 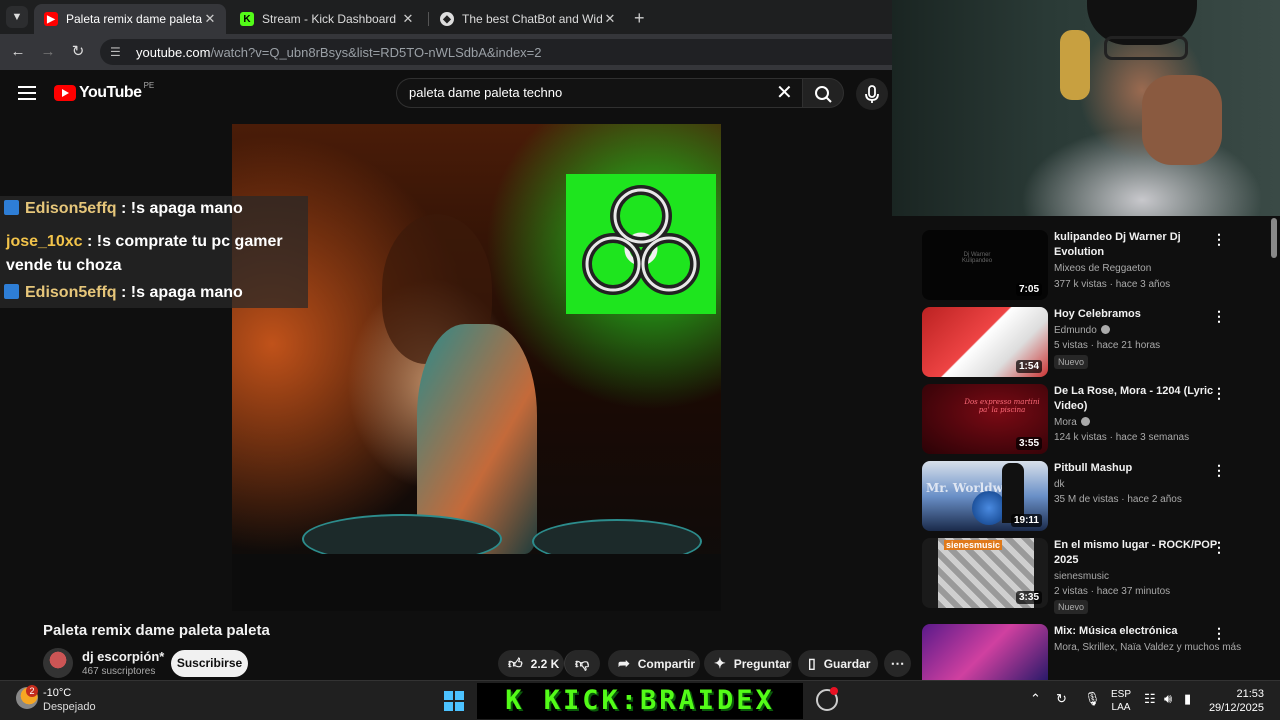 What do you see at coordinates (823, 93) in the screenshot?
I see `search-button` at bounding box center [823, 93].